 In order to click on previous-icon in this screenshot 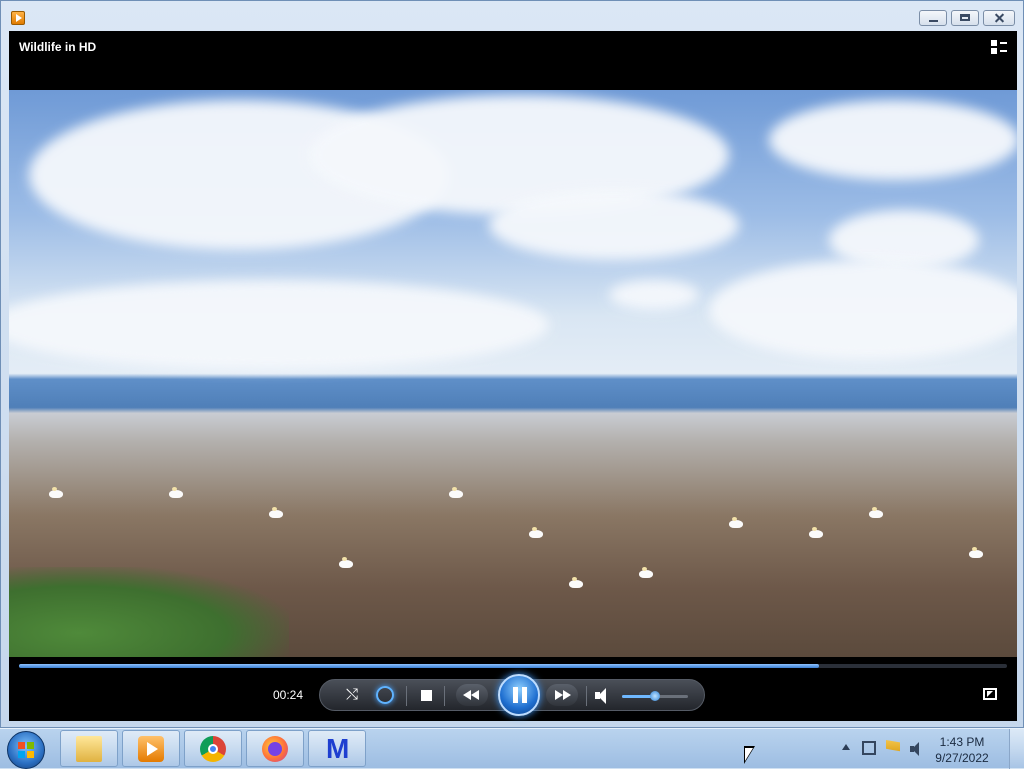, I will do `click(472, 695)`.